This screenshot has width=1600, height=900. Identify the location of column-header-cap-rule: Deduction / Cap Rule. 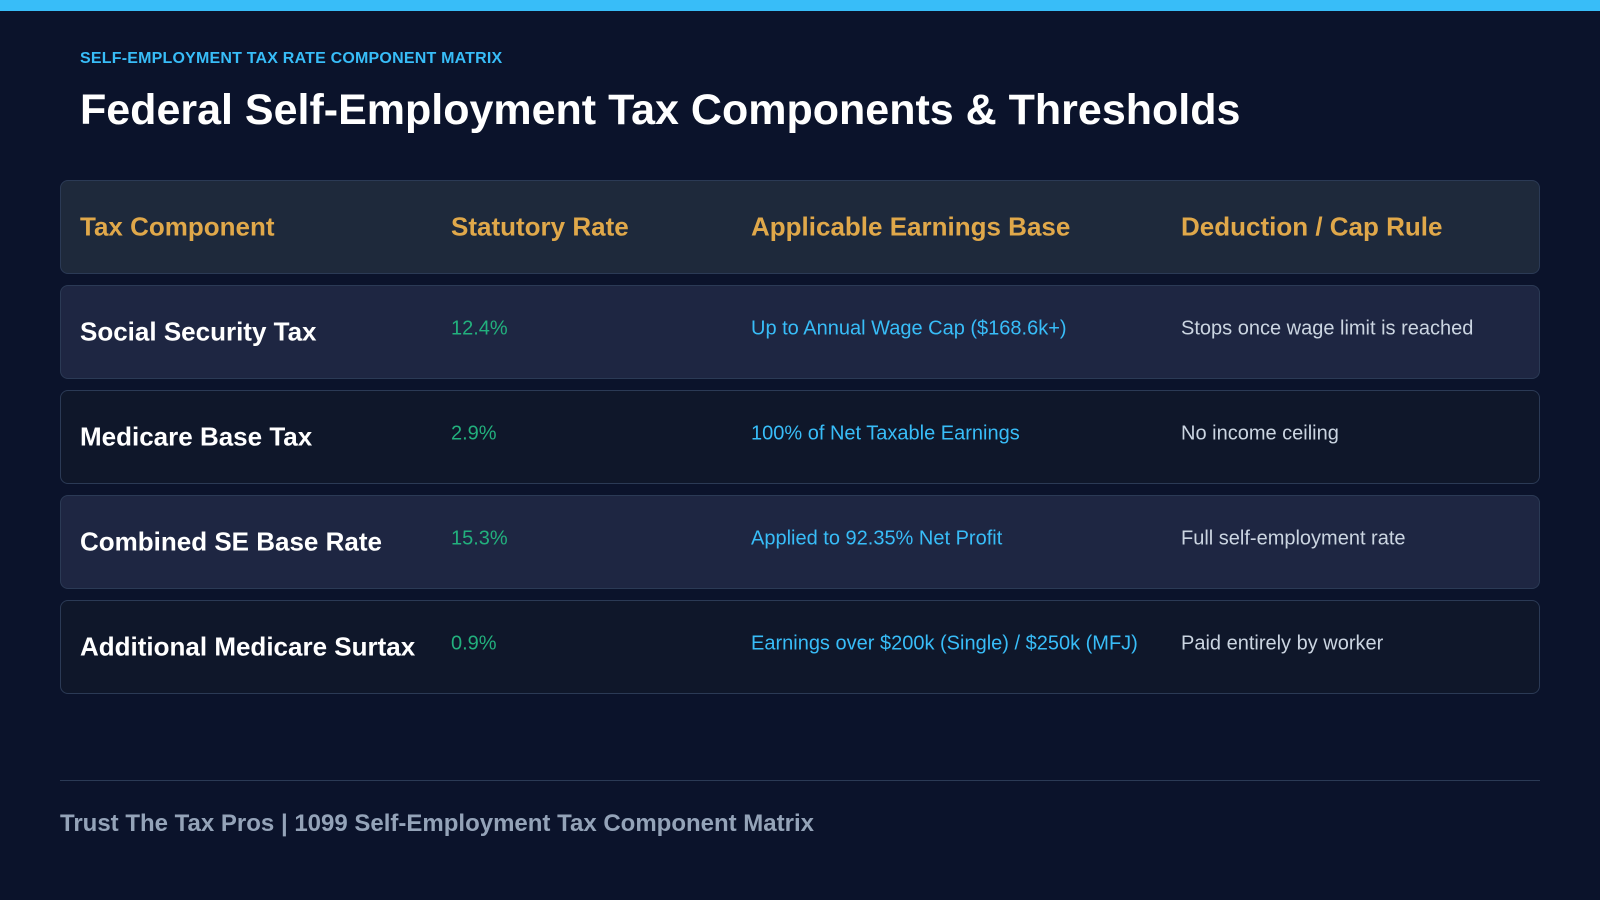
(1312, 226).